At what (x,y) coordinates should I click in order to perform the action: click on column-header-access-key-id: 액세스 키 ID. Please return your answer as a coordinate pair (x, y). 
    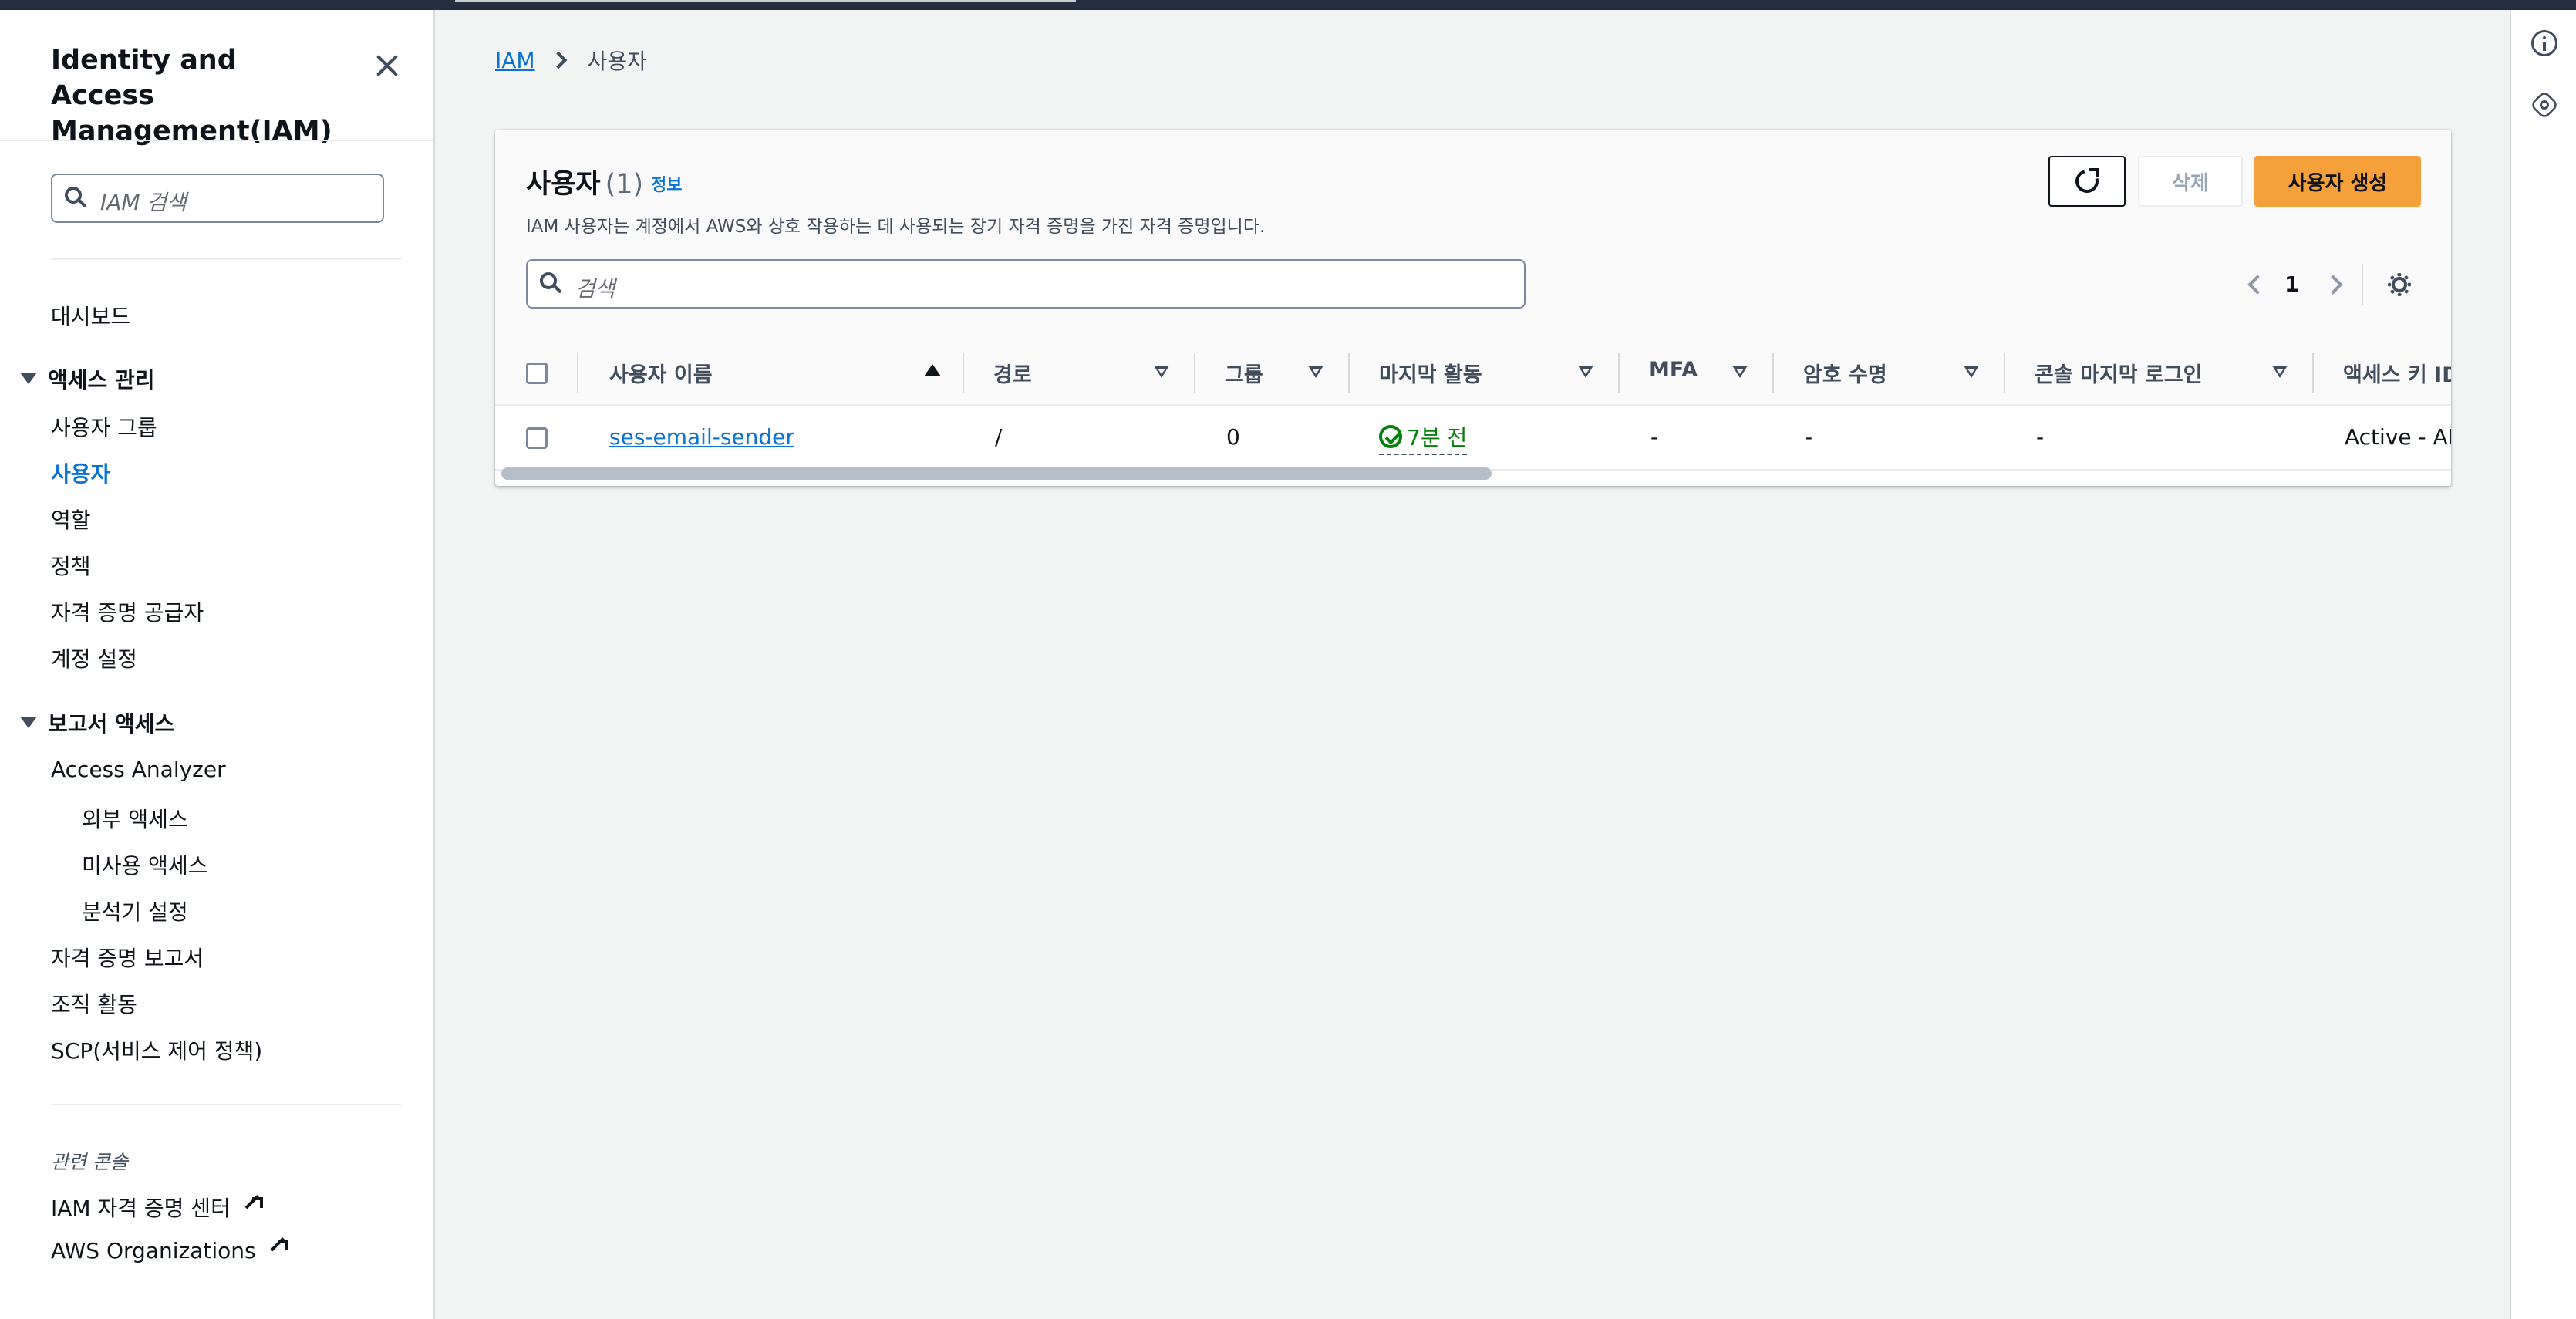
    Looking at the image, I should click on (2397, 373).